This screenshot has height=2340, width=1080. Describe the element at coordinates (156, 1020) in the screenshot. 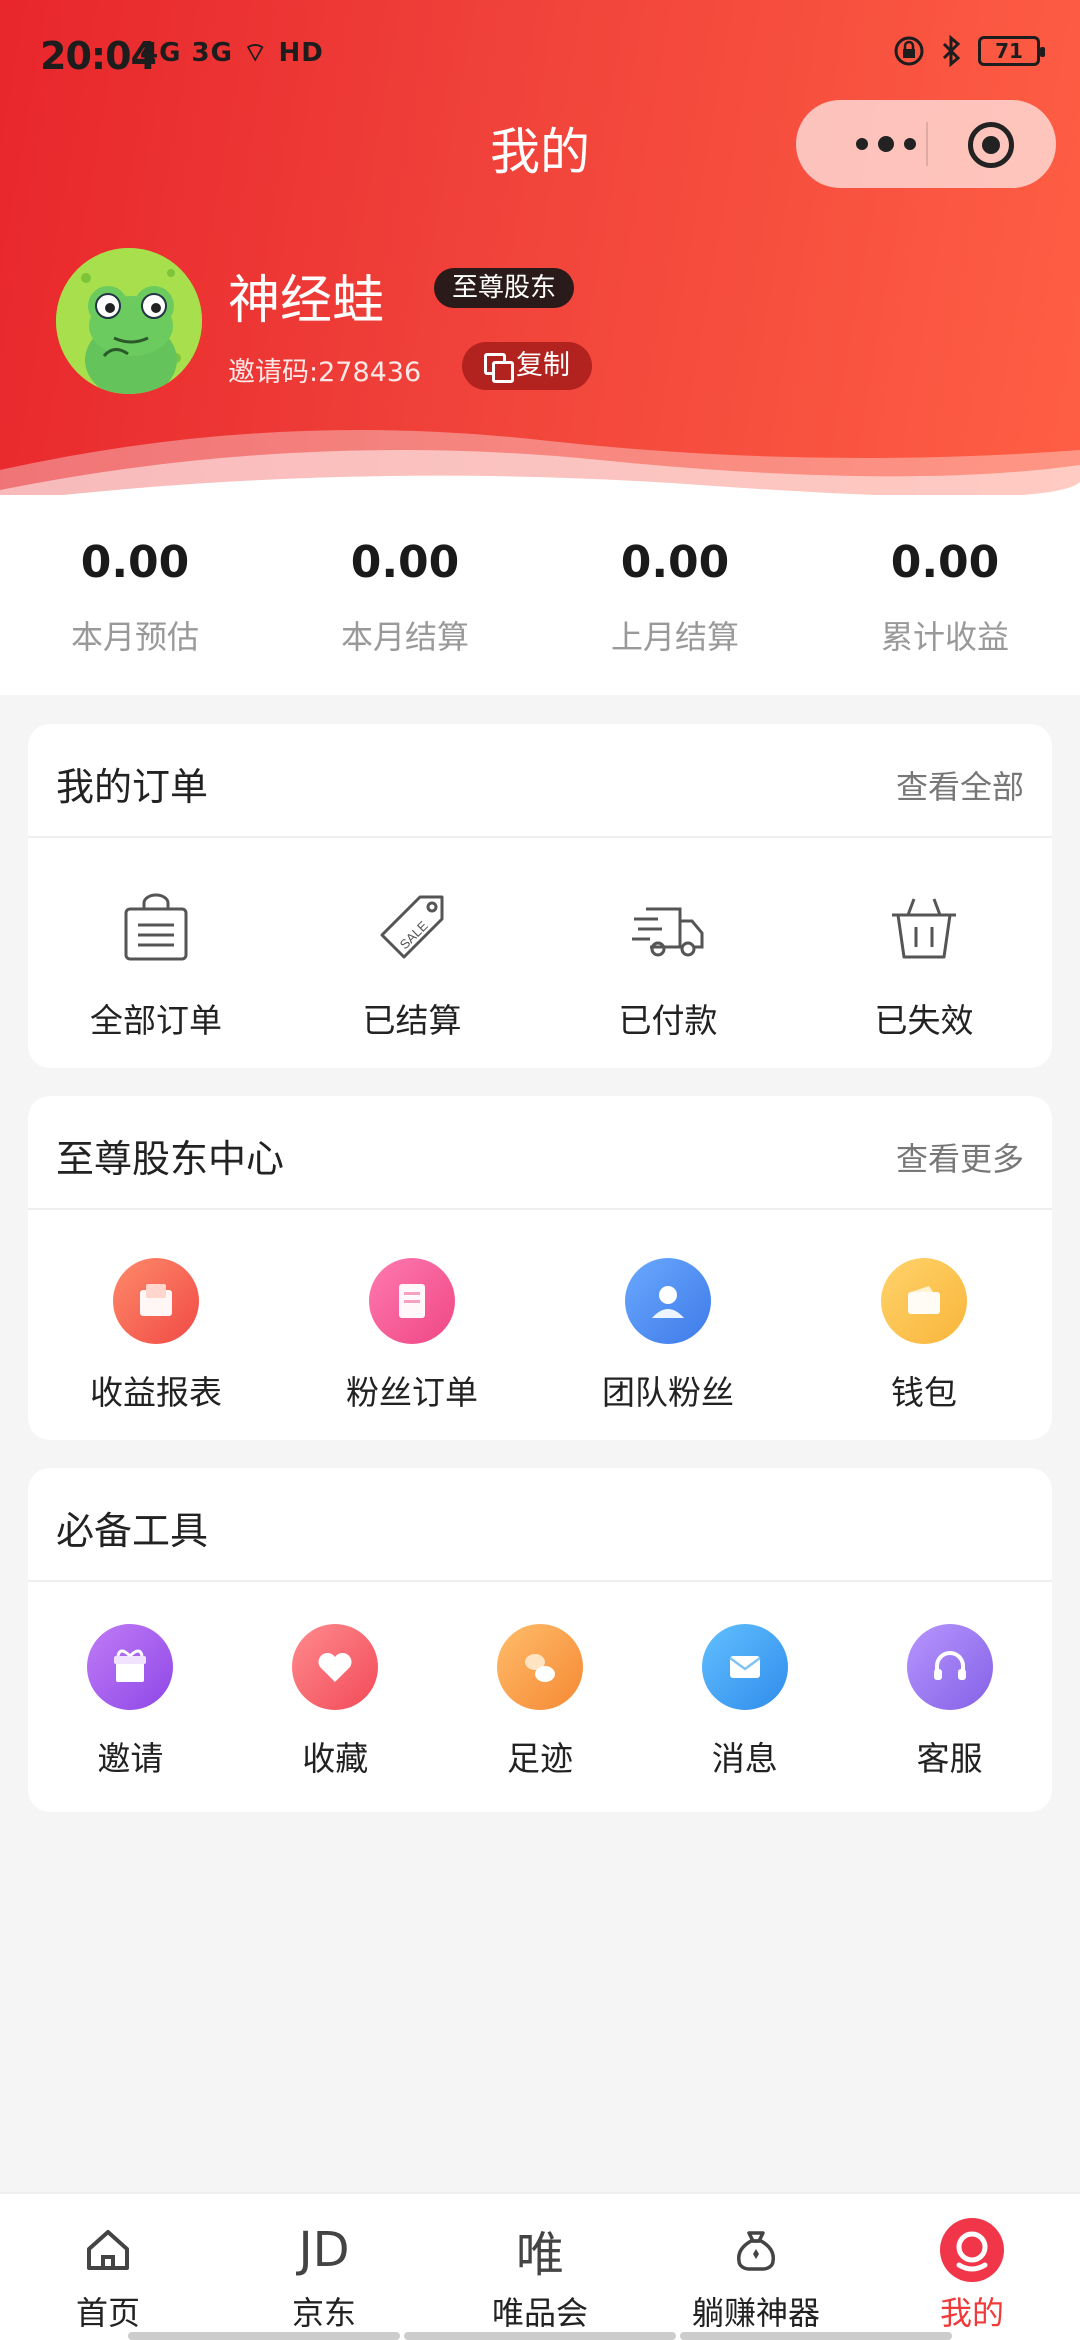

I see `item-label: 全部订单` at that location.